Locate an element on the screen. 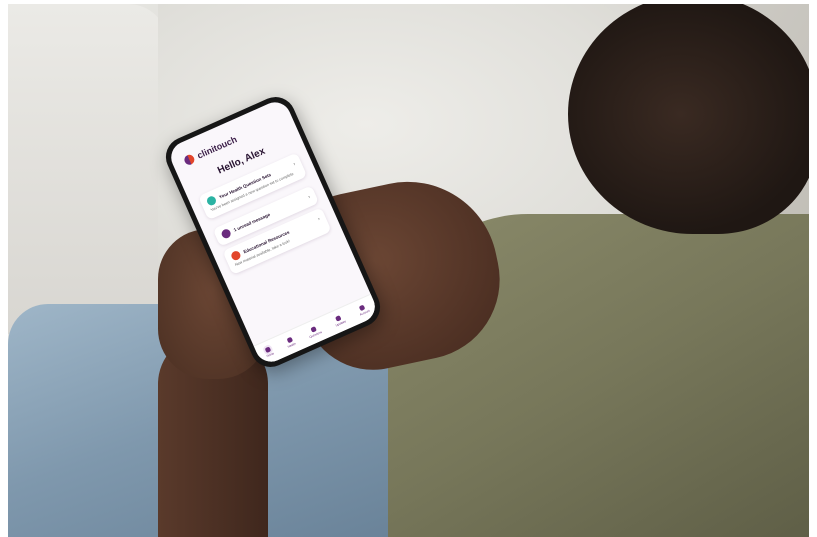  nav-questions: Questions is located at coordinates (314, 331).